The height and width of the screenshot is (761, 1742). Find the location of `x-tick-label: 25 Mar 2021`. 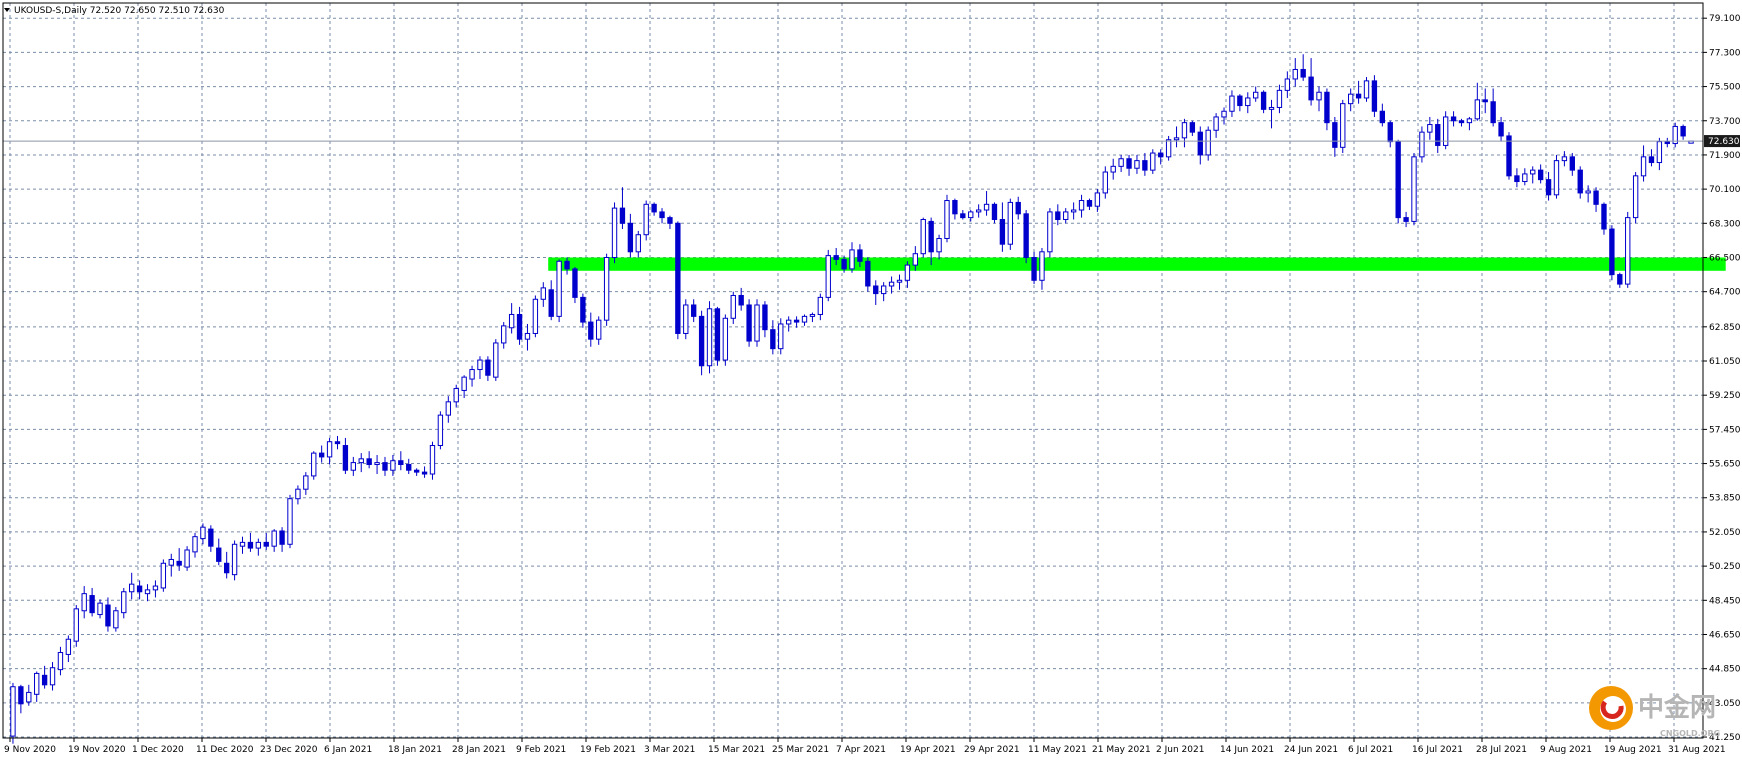

x-tick-label: 25 Mar 2021 is located at coordinates (800, 750).